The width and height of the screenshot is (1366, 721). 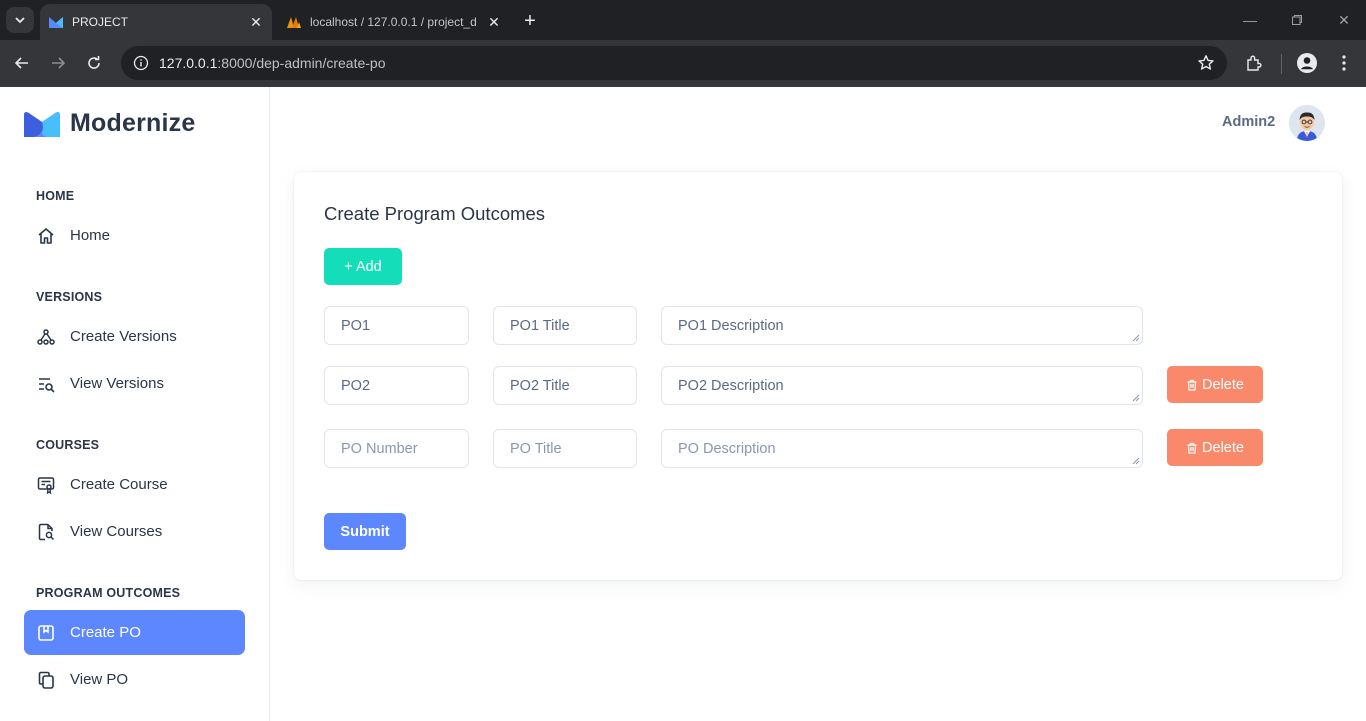 I want to click on hierarchy-icon, so click(x=46, y=337).